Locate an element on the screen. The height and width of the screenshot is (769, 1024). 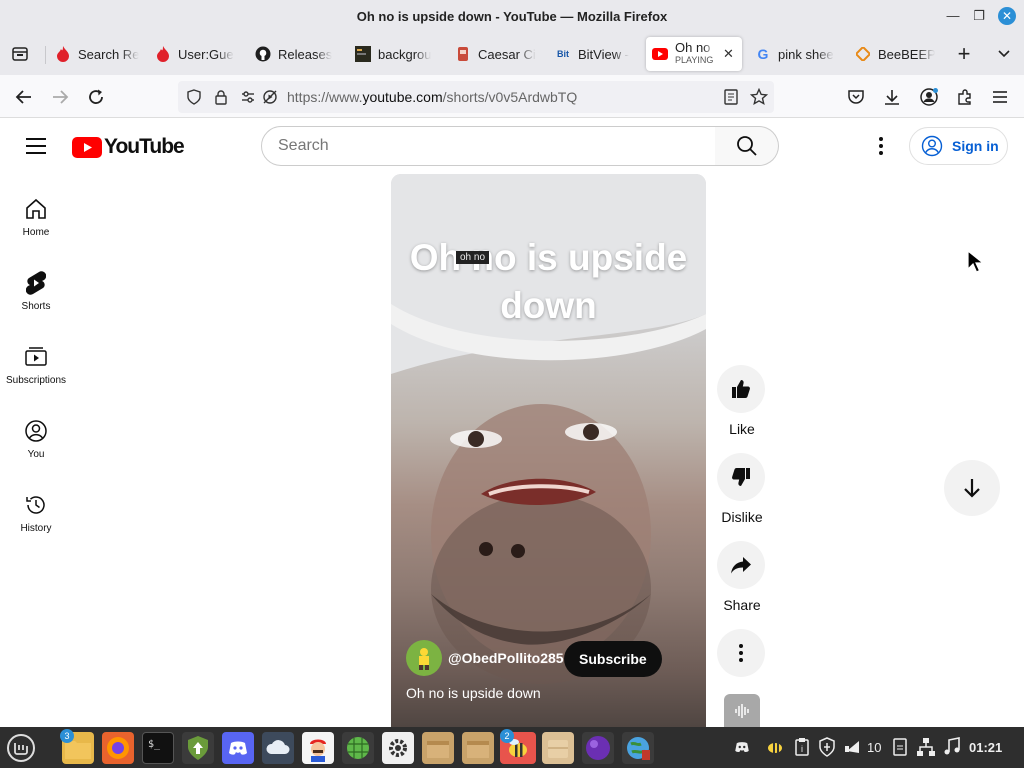
close-tab-icon: ✕ is located at coordinates (728, 54).